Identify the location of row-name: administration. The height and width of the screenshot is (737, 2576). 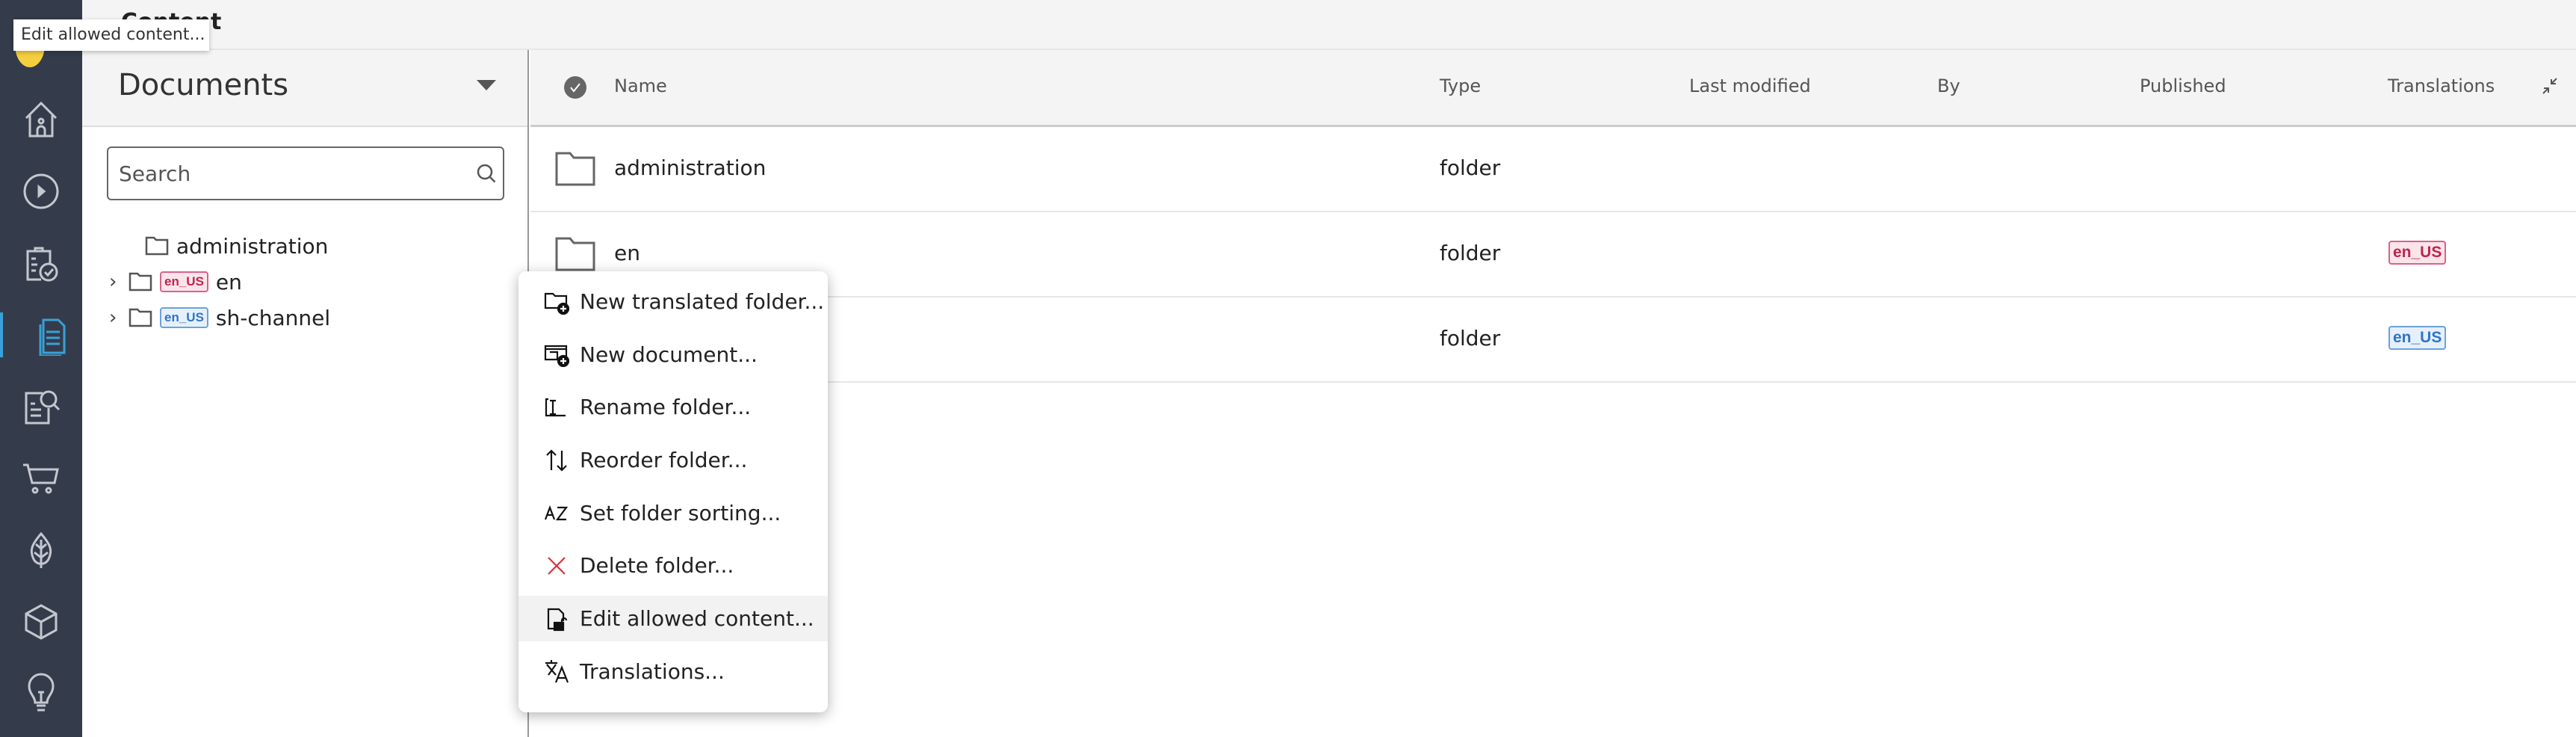
(690, 167).